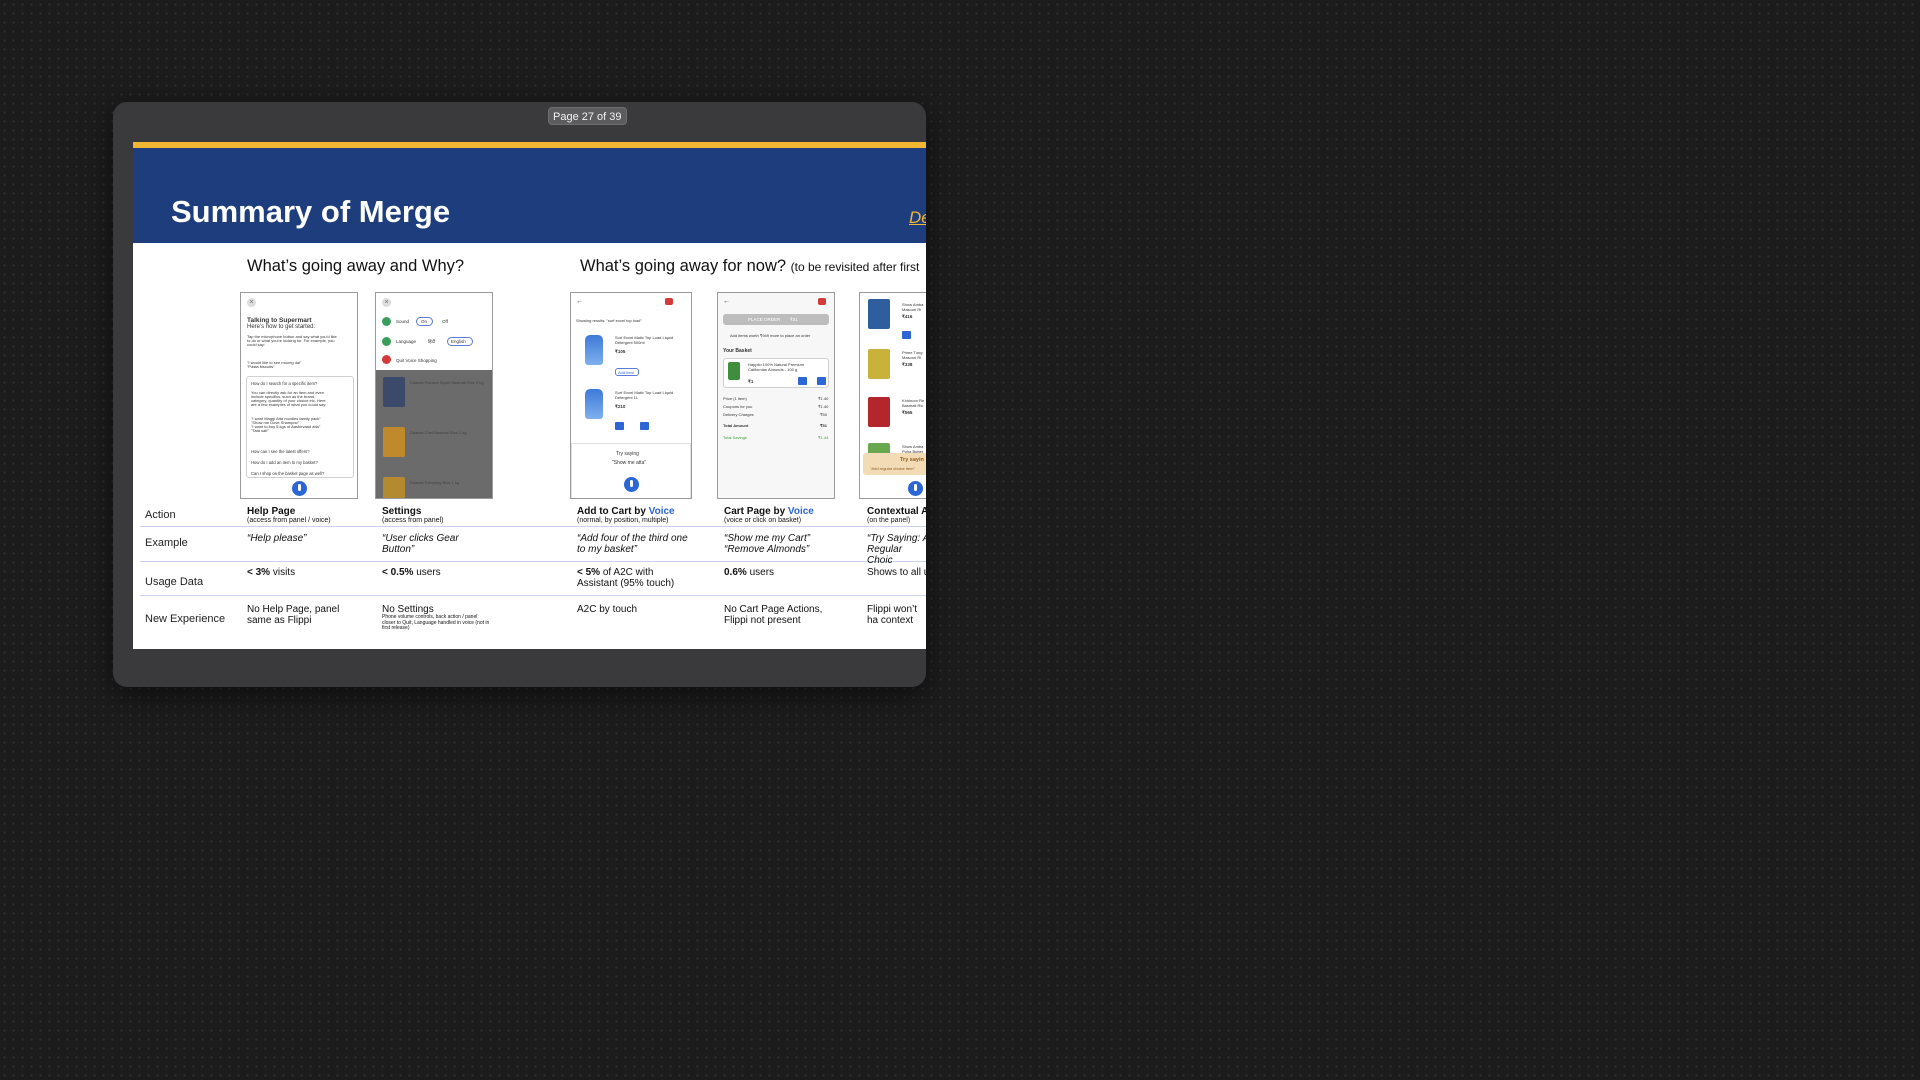 The width and height of the screenshot is (1920, 1080). Describe the element at coordinates (447, 382) in the screenshot. I see `settings-item-1: Daawat Rozana Super Basmati Rice 5 kg` at that location.